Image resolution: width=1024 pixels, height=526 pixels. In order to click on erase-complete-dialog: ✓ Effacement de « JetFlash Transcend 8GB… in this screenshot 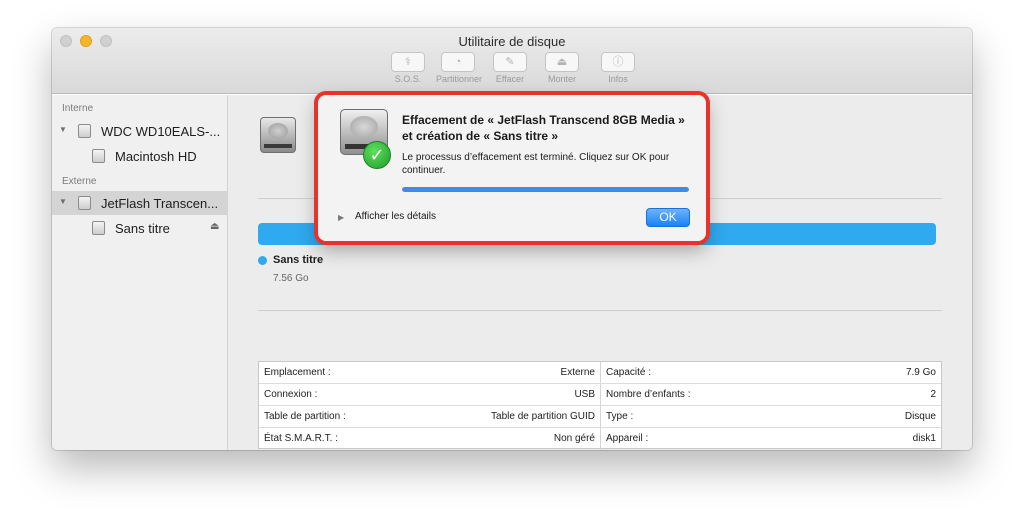, I will do `click(512, 168)`.